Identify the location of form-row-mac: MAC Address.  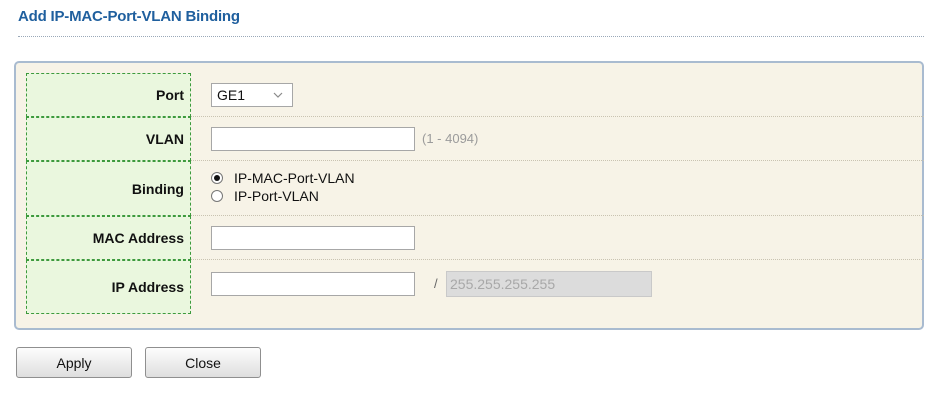
(475, 238).